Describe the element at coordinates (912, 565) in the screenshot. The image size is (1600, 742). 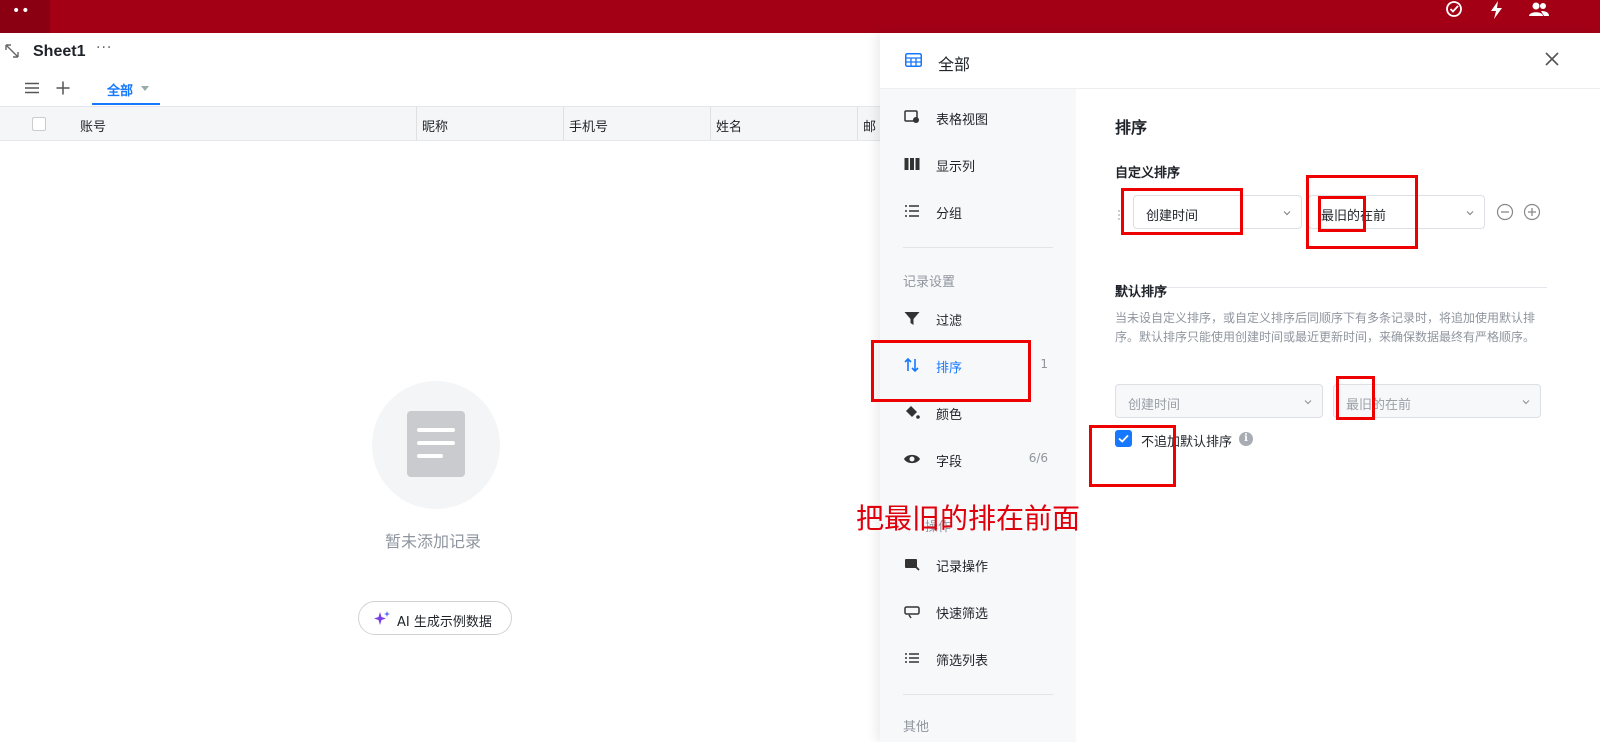
I see `record-action-icon` at that location.